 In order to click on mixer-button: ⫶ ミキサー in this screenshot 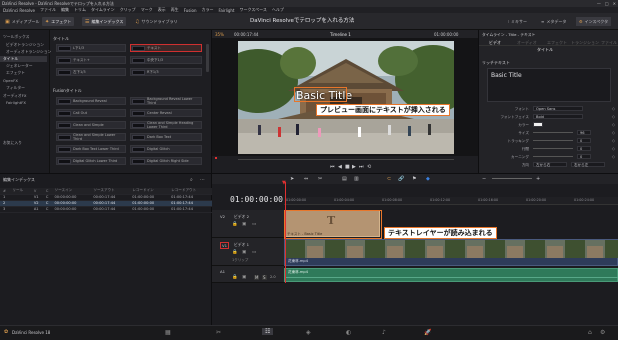, I will do `click(517, 21)`.